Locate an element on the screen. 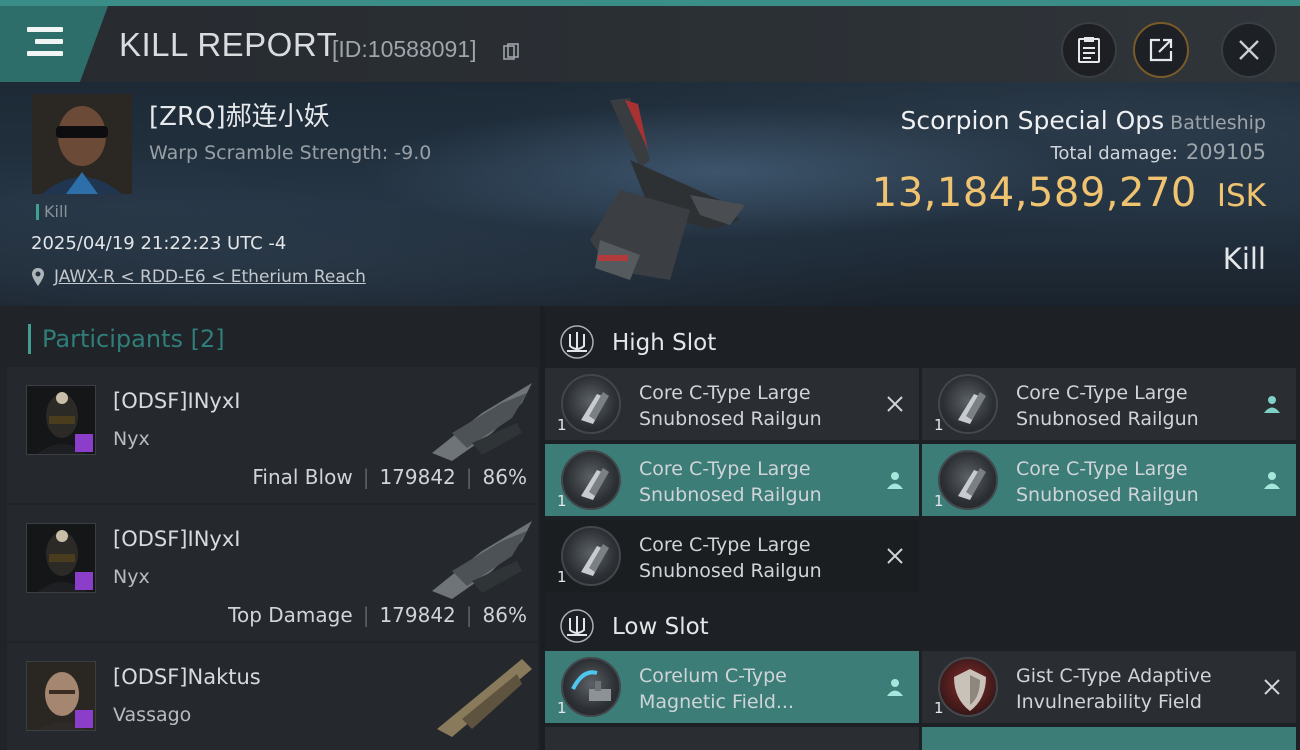 The height and width of the screenshot is (750, 1300). victim-ship-image is located at coordinates (667, 189).